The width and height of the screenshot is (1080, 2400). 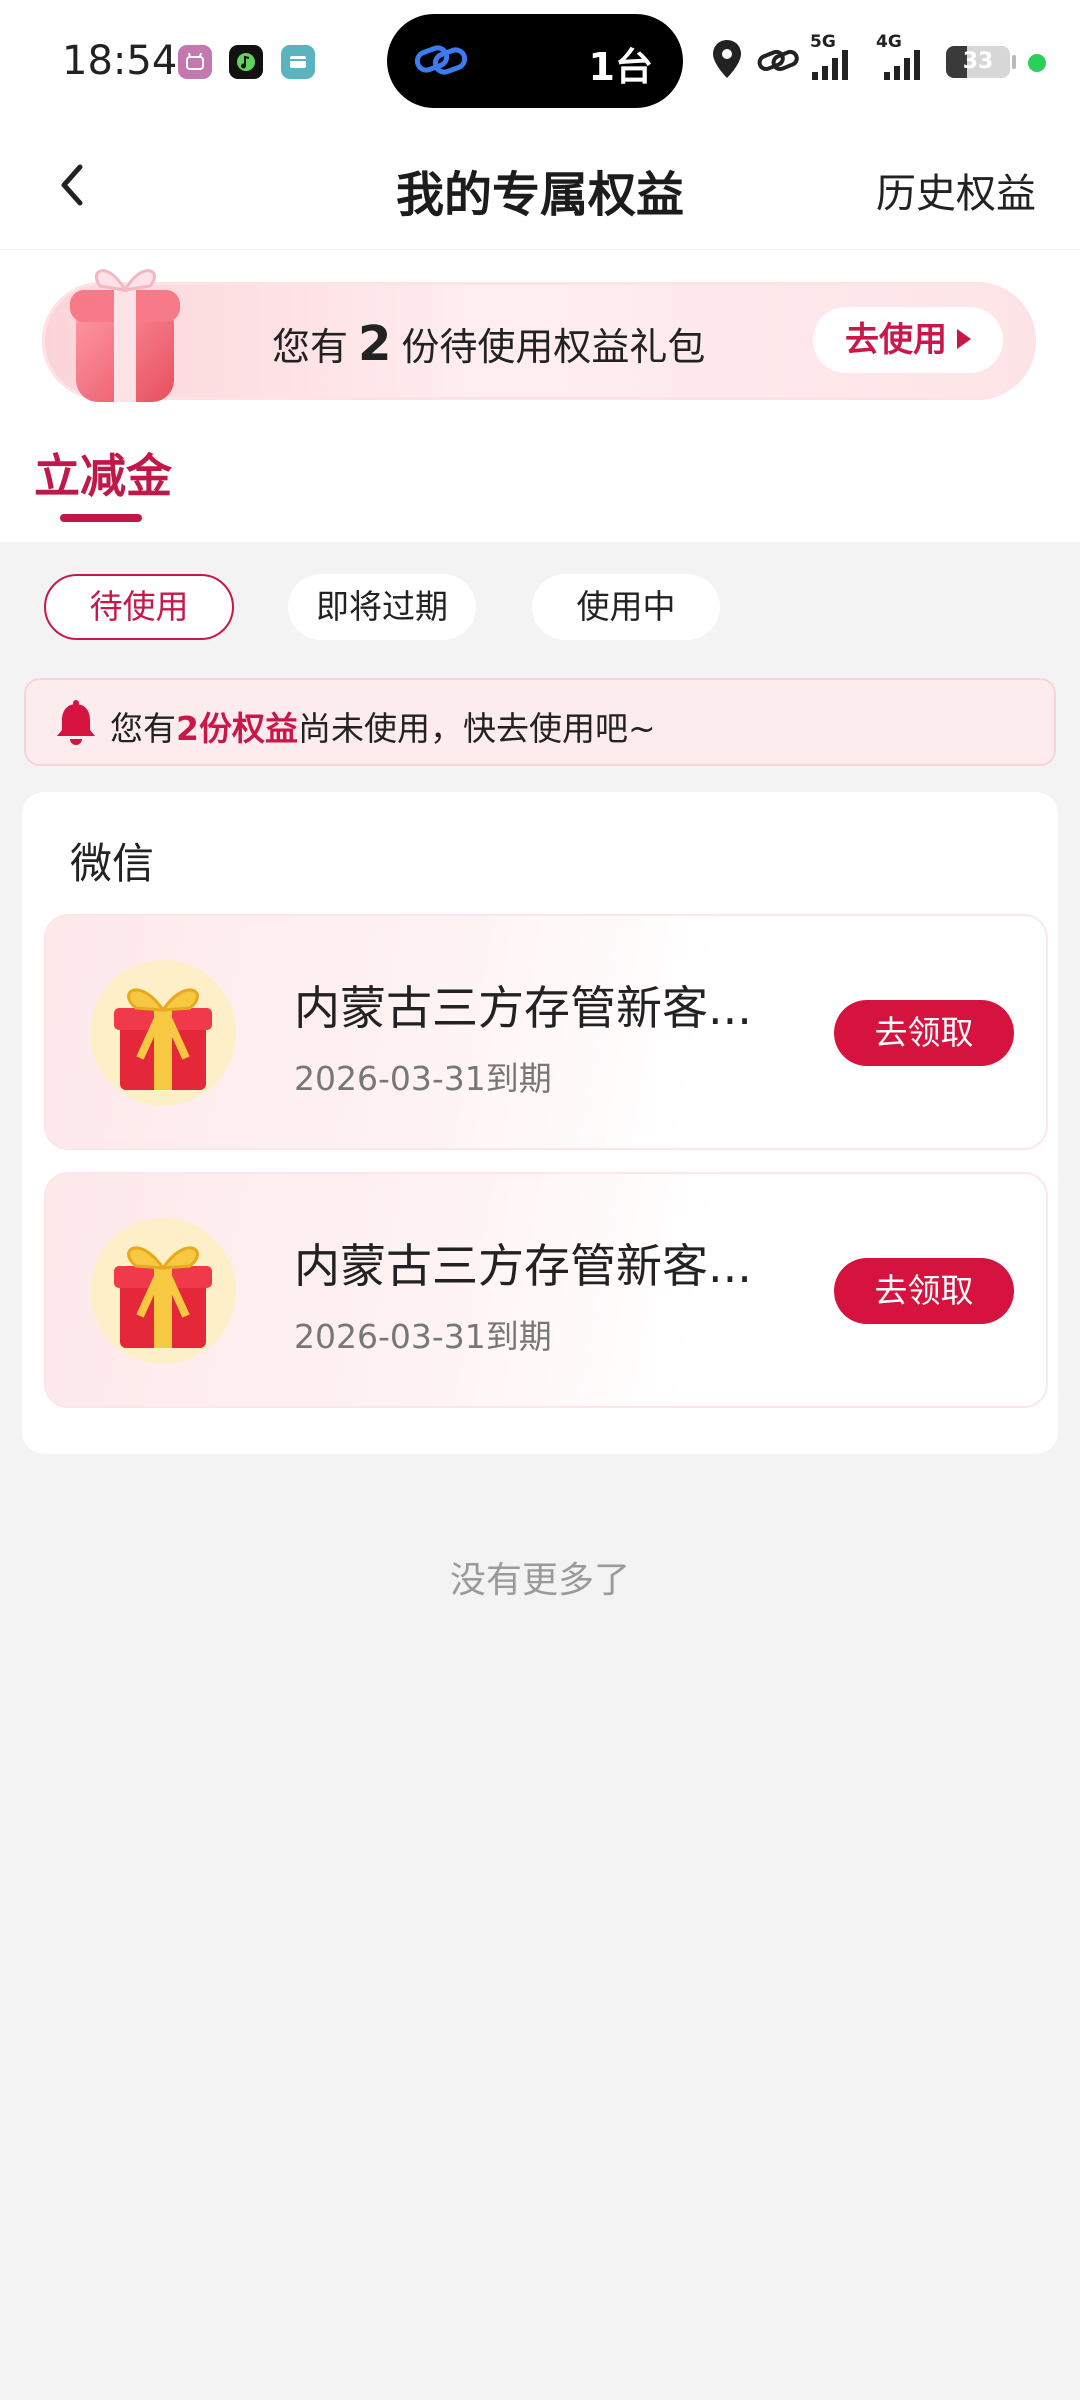 I want to click on notice-highlight: 2份权益, so click(x=237, y=728).